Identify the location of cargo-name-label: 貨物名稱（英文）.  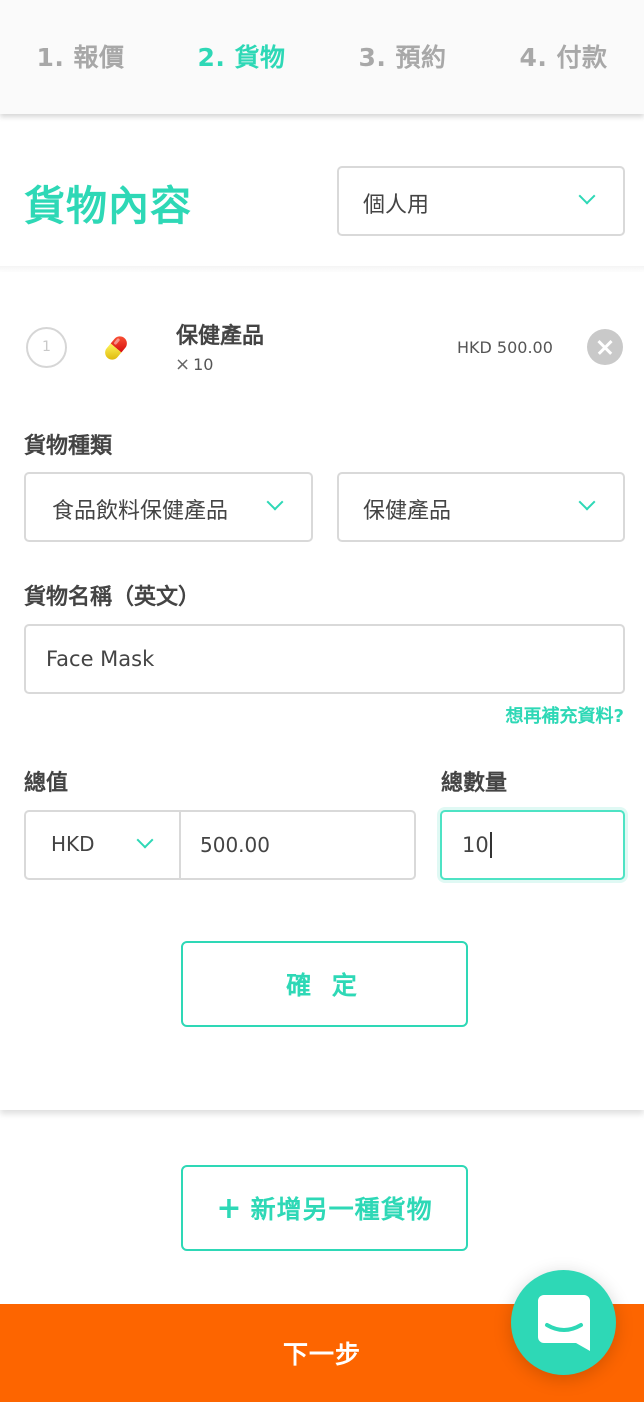
(112, 597).